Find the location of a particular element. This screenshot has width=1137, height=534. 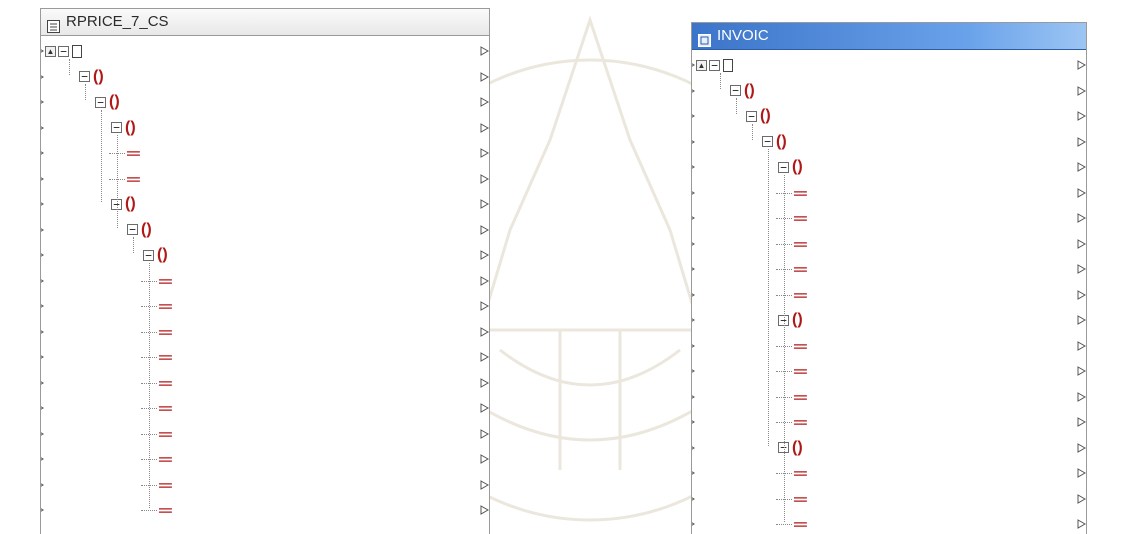

tree-node-f0002: ═ is located at coordinates (805, 218).